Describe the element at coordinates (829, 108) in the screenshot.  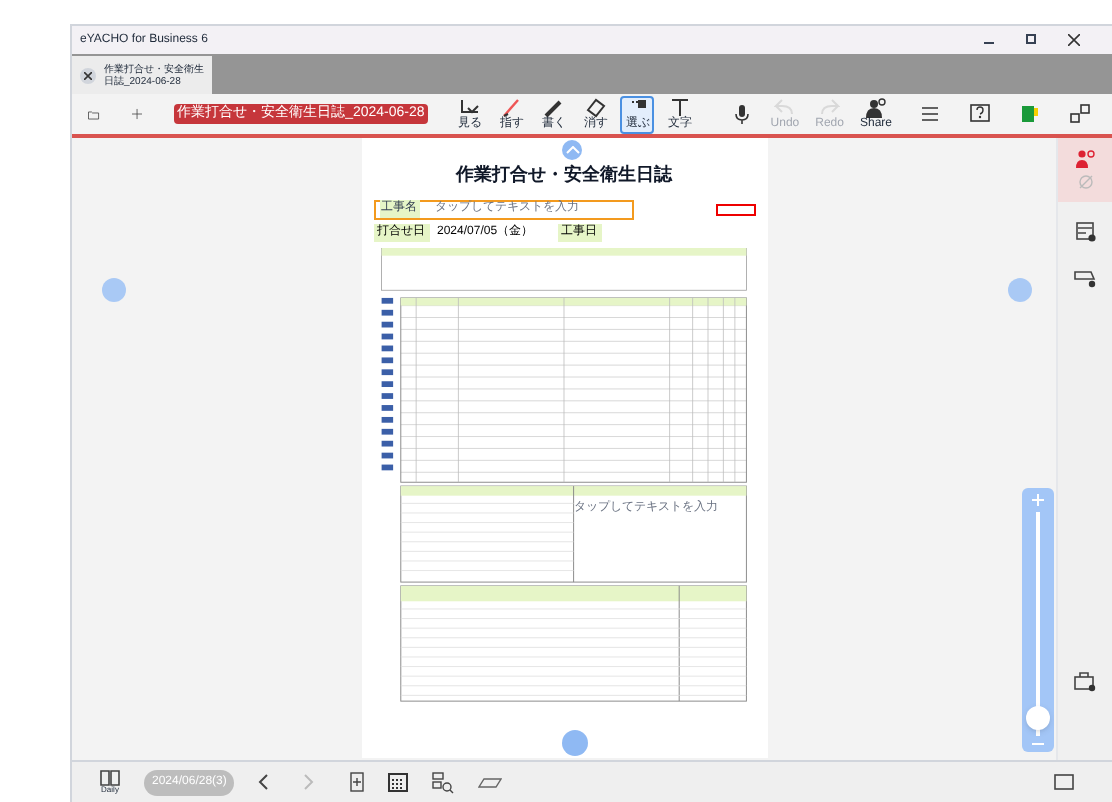
I see `redo-icon` at that location.